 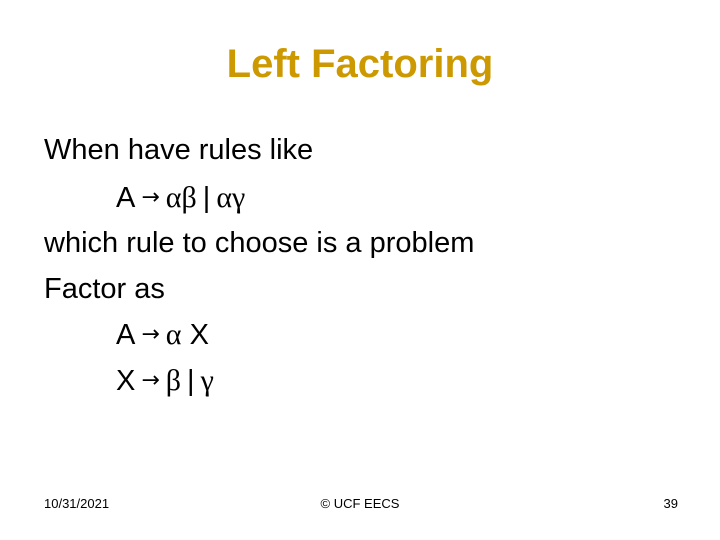 I want to click on body-line-factor: Factor as, so click(x=104, y=289).